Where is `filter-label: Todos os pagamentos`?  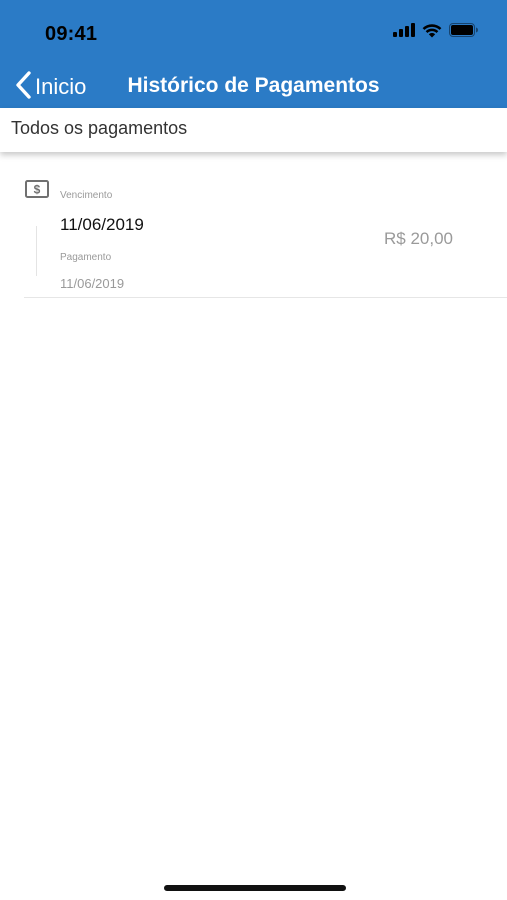 filter-label: Todos os pagamentos is located at coordinates (99, 128).